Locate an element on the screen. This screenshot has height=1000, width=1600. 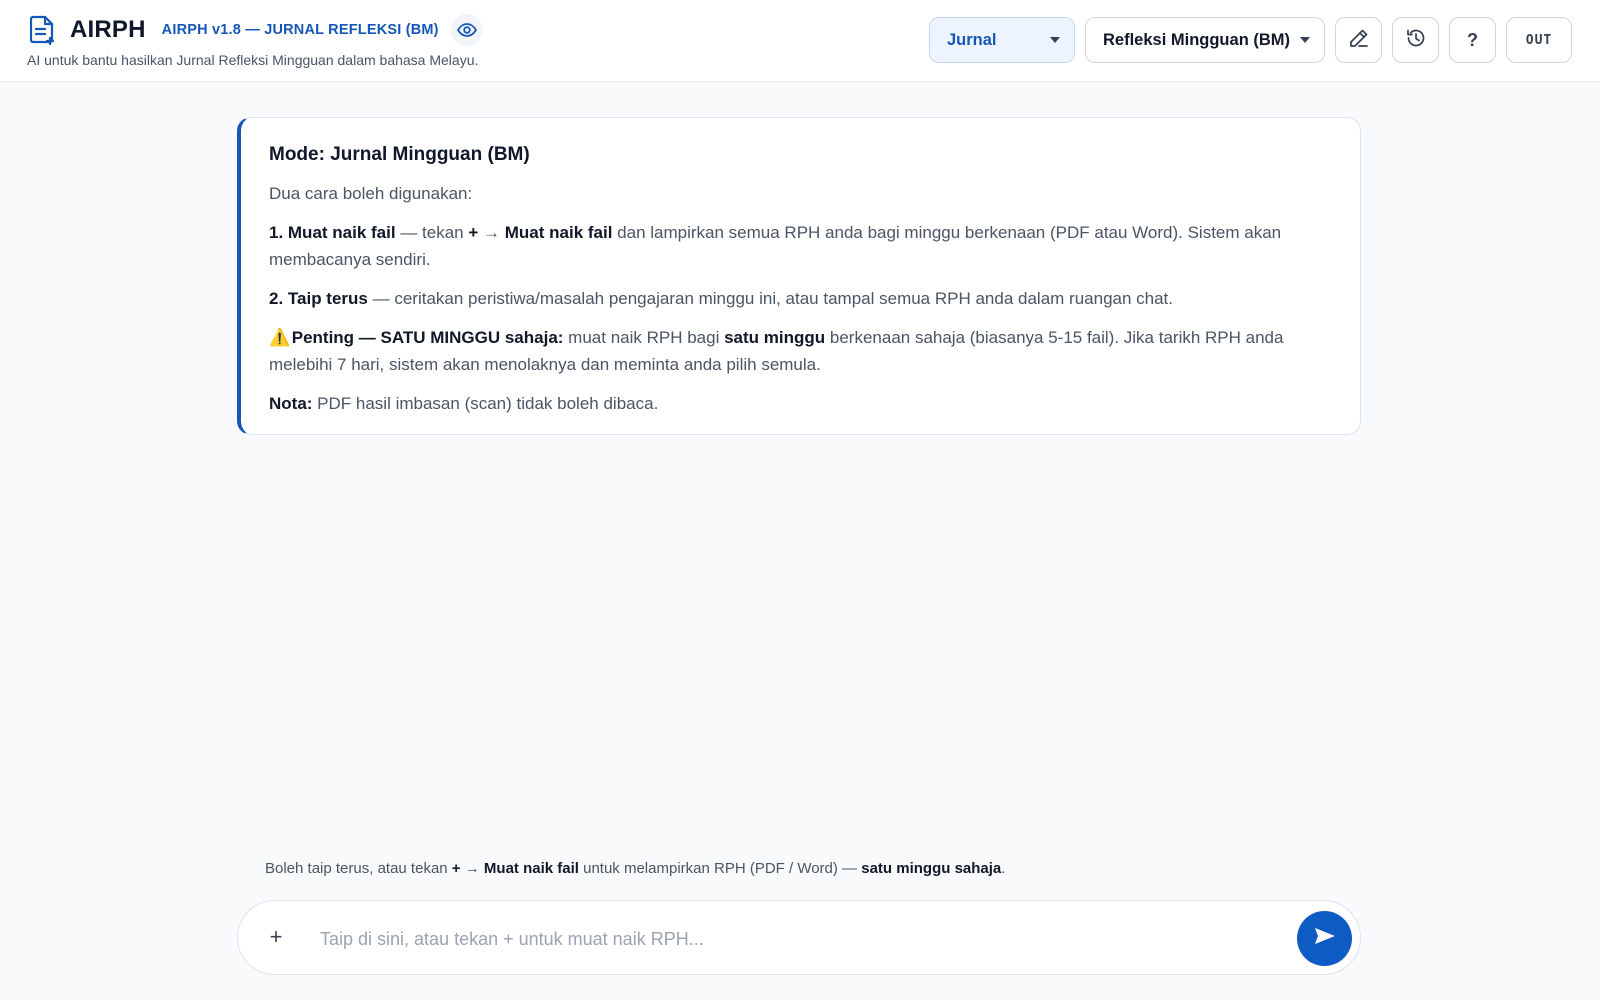
version-label: AIRPH v1.8 — JURNAL REFLEKSI (BM) is located at coordinates (300, 30).